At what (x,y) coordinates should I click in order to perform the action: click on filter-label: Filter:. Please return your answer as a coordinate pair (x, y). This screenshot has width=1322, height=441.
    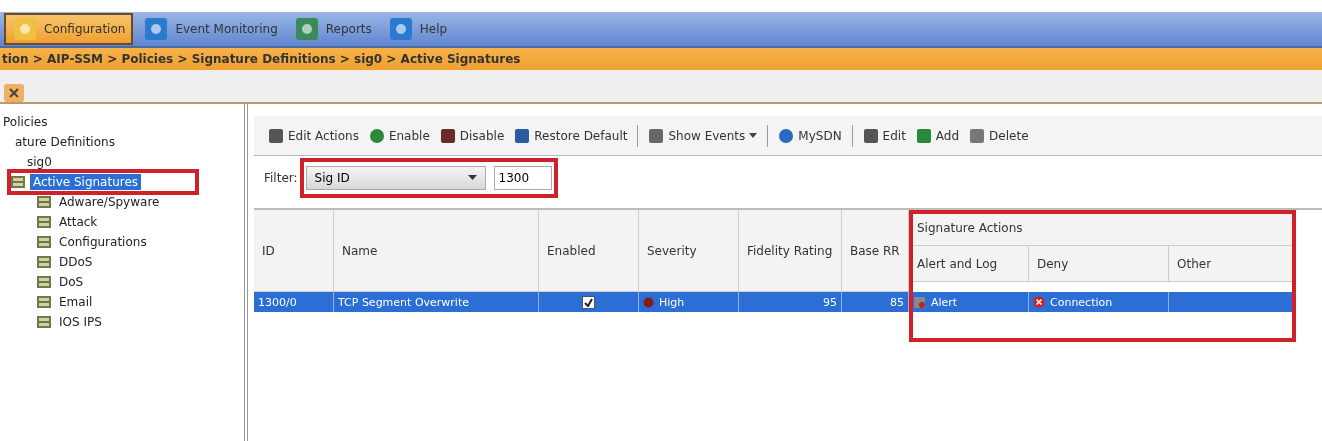
    Looking at the image, I should click on (281, 178).